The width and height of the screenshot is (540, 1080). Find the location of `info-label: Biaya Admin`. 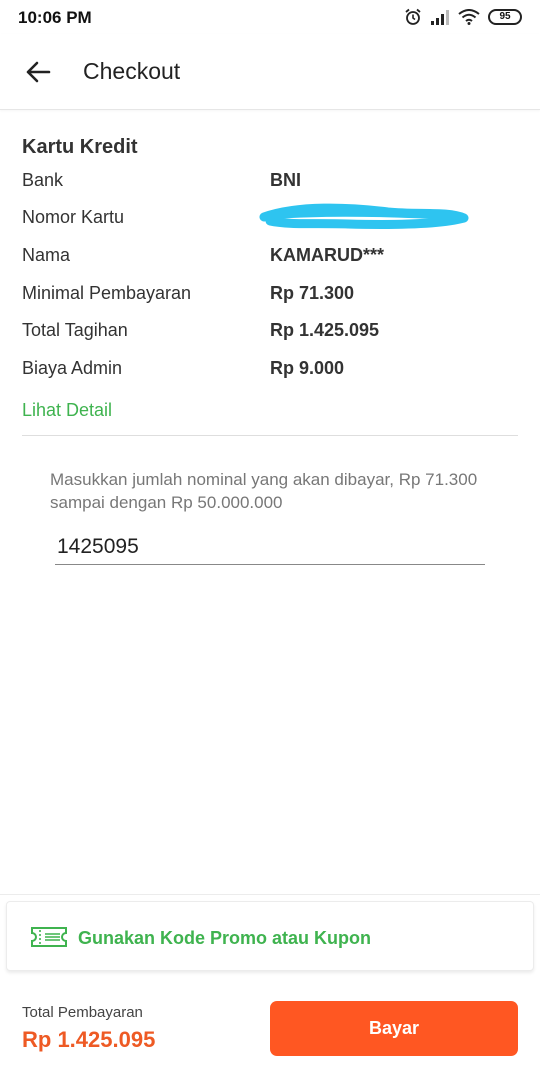

info-label: Biaya Admin is located at coordinates (72, 368).